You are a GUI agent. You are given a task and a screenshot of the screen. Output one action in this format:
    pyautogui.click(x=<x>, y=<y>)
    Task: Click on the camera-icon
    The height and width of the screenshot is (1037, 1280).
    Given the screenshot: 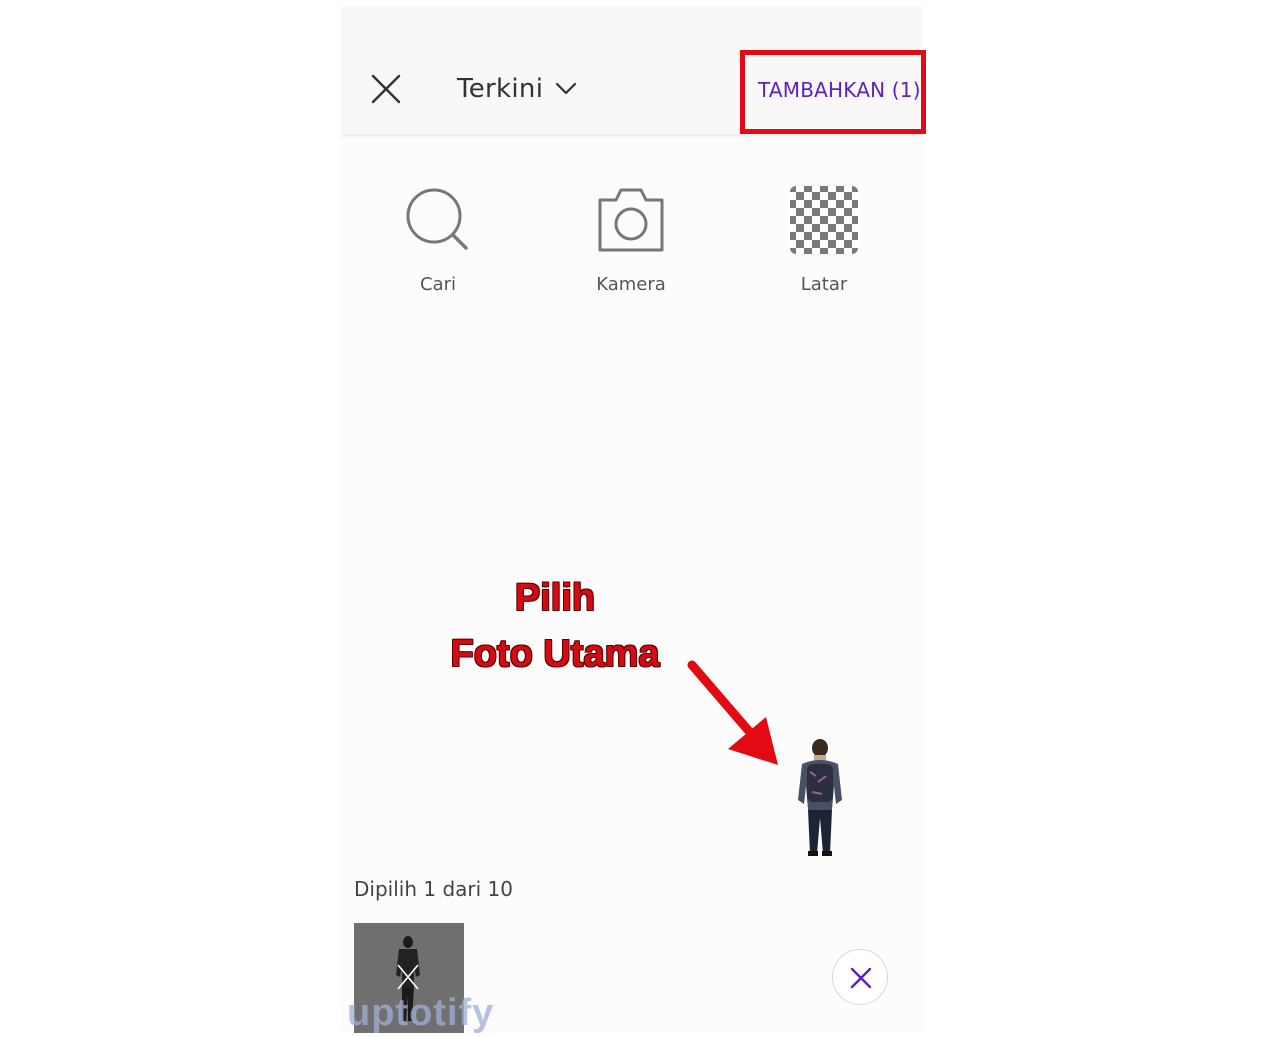 What is the action you would take?
    pyautogui.click(x=631, y=220)
    